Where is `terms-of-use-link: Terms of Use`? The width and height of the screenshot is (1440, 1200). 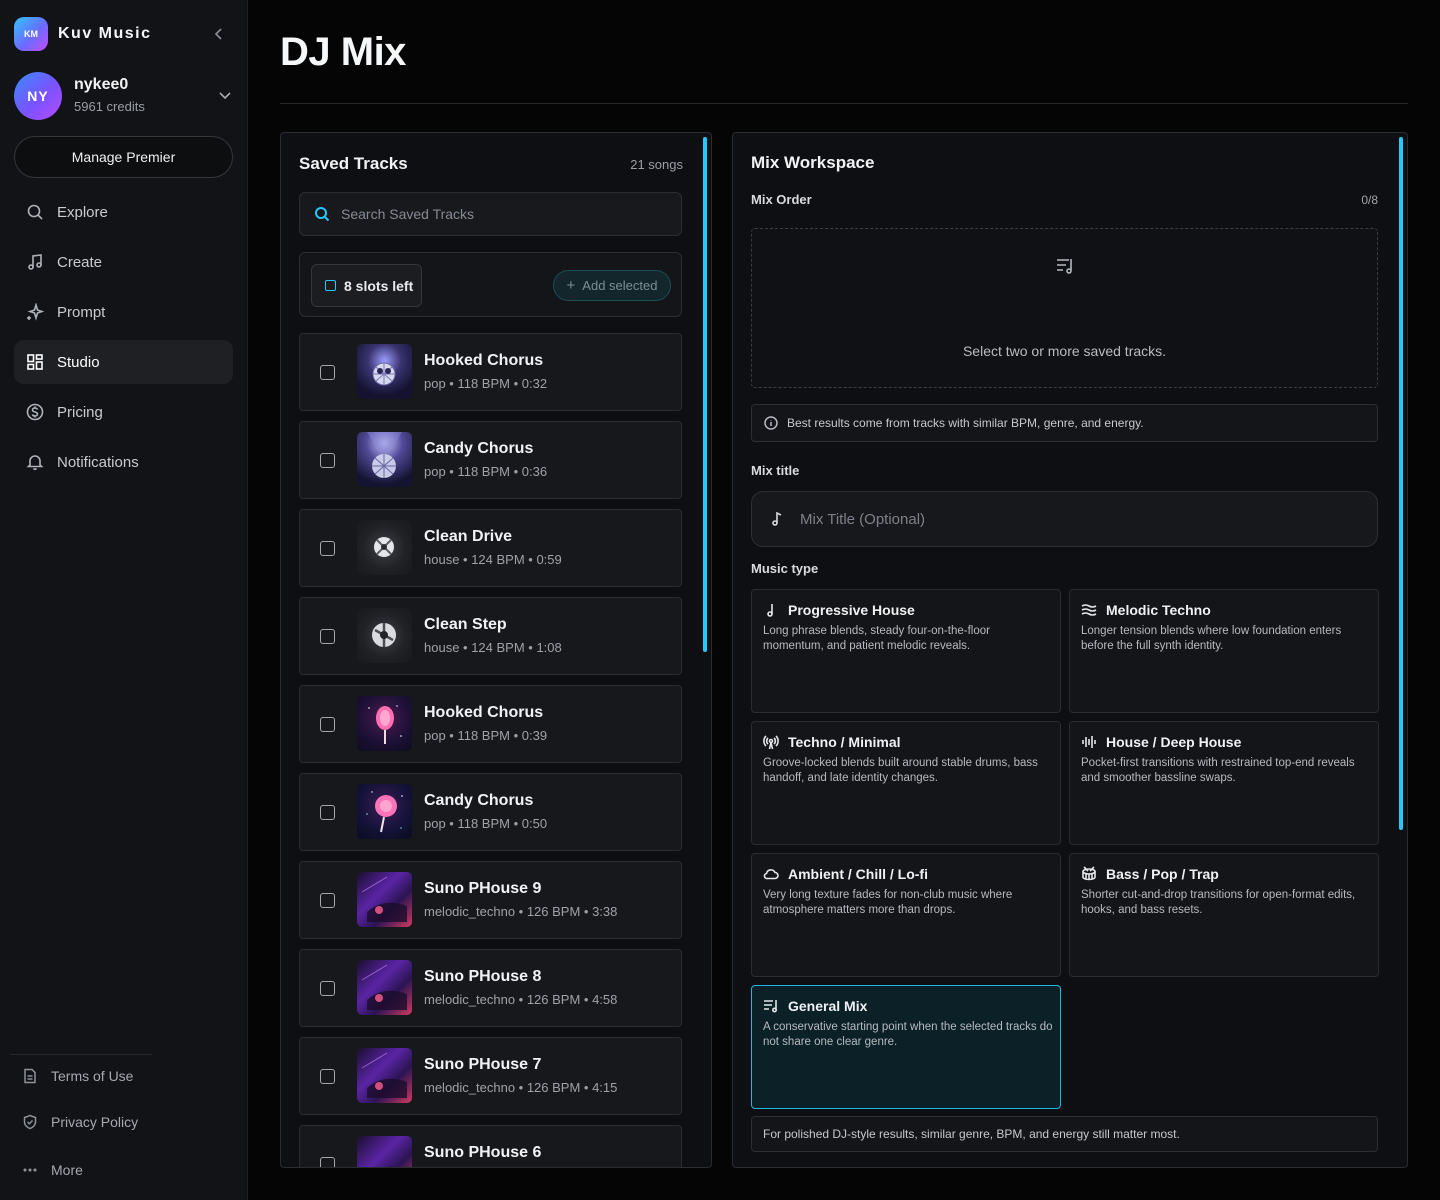 terms-of-use-link: Terms of Use is located at coordinates (77, 1076).